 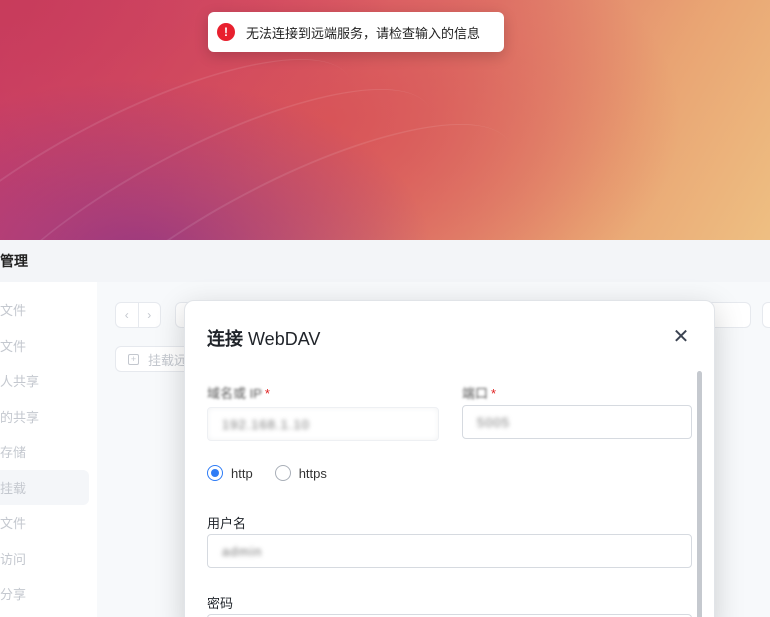 I want to click on username-label: 用户名, so click(x=227, y=523).